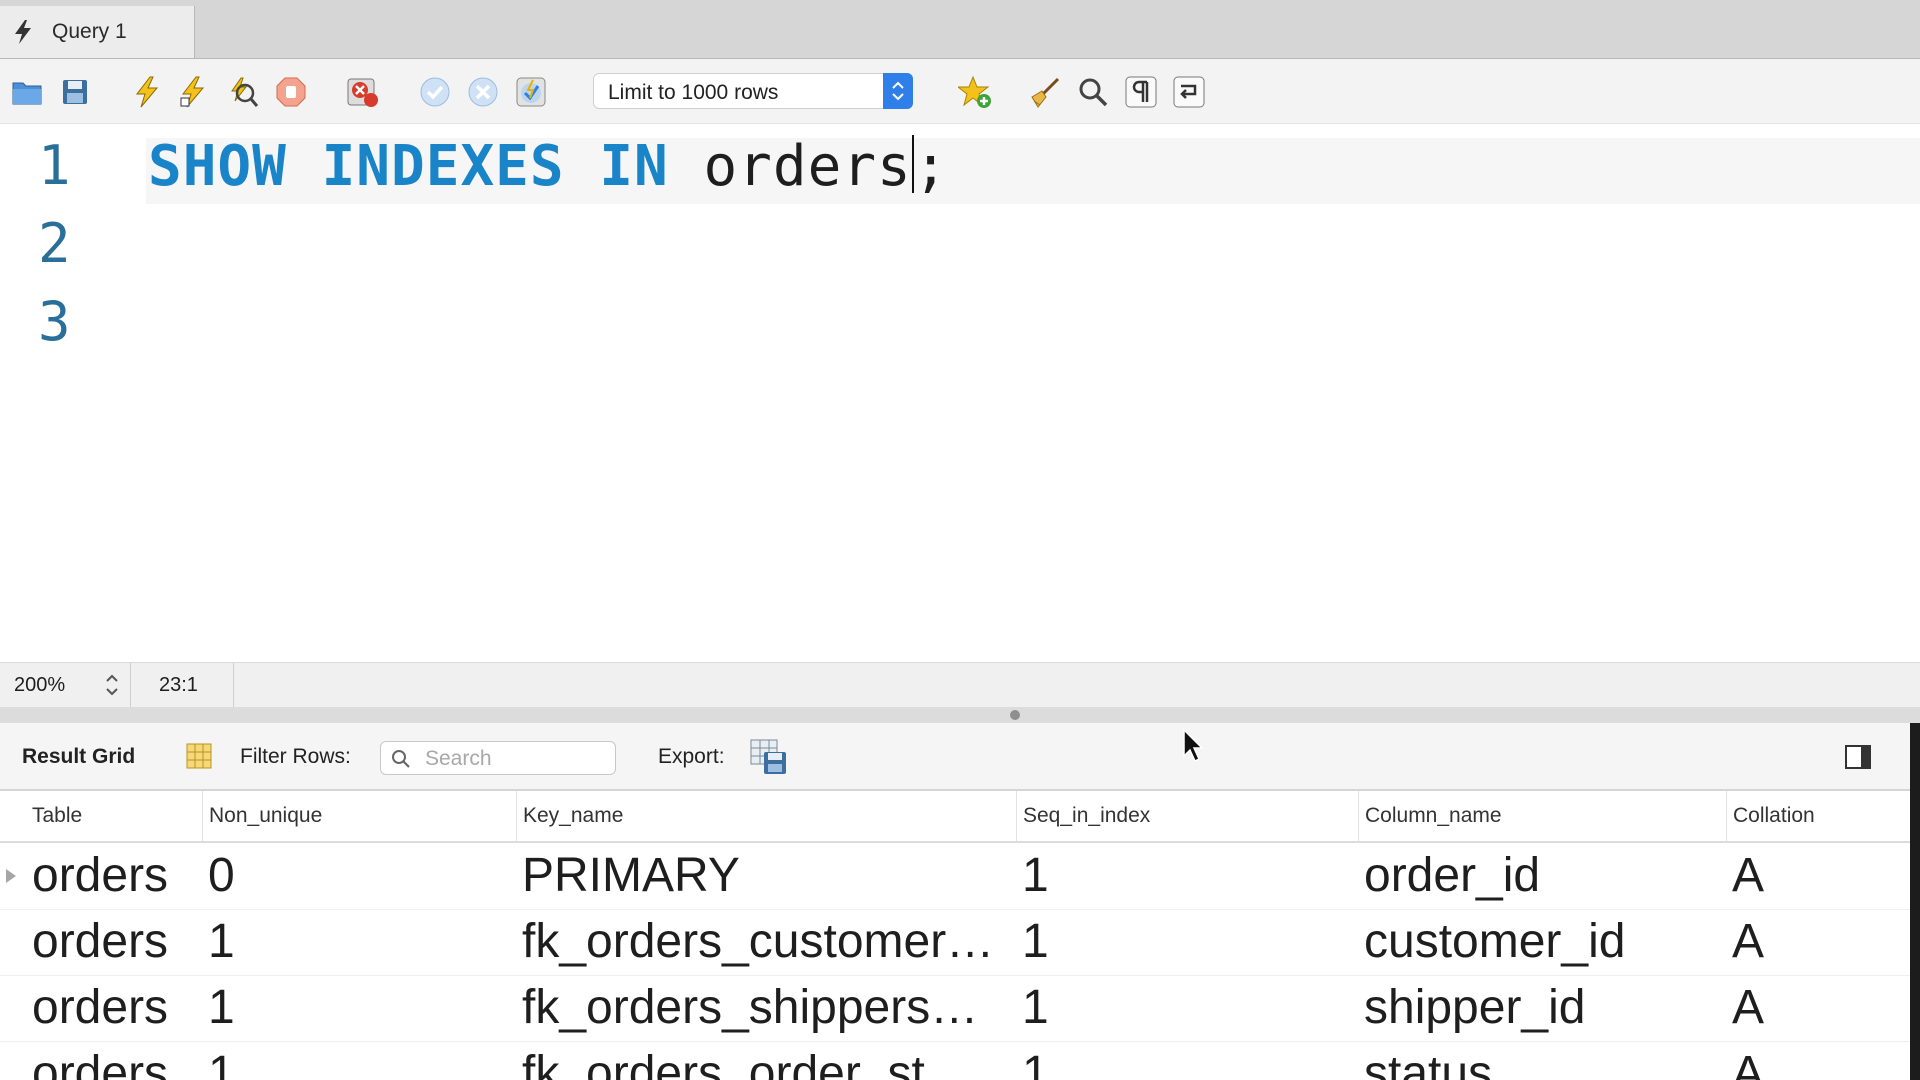 Image resolution: width=1920 pixels, height=1080 pixels. What do you see at coordinates (363, 92) in the screenshot?
I see `stop-on-error-icon` at bounding box center [363, 92].